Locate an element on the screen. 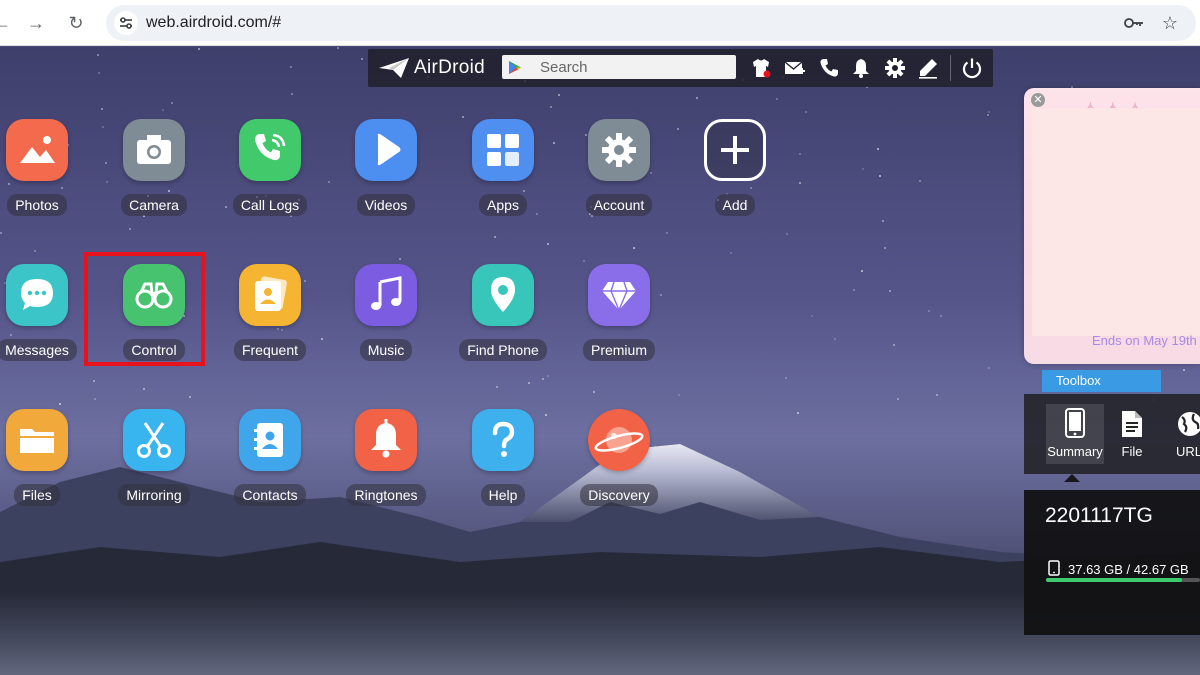 This screenshot has height=675, width=1200. address-bar: web.airdroid.com/# ☆ is located at coordinates (651, 23).